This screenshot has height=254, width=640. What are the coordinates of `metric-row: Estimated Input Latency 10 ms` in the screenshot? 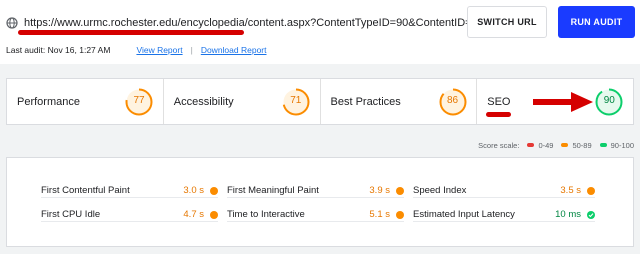 It's located at (504, 215).